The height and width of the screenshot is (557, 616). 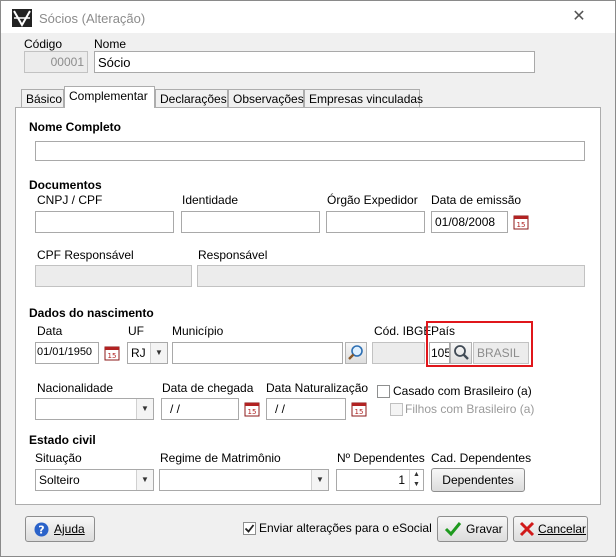 I want to click on orgao-expedidor-input, so click(x=375, y=222).